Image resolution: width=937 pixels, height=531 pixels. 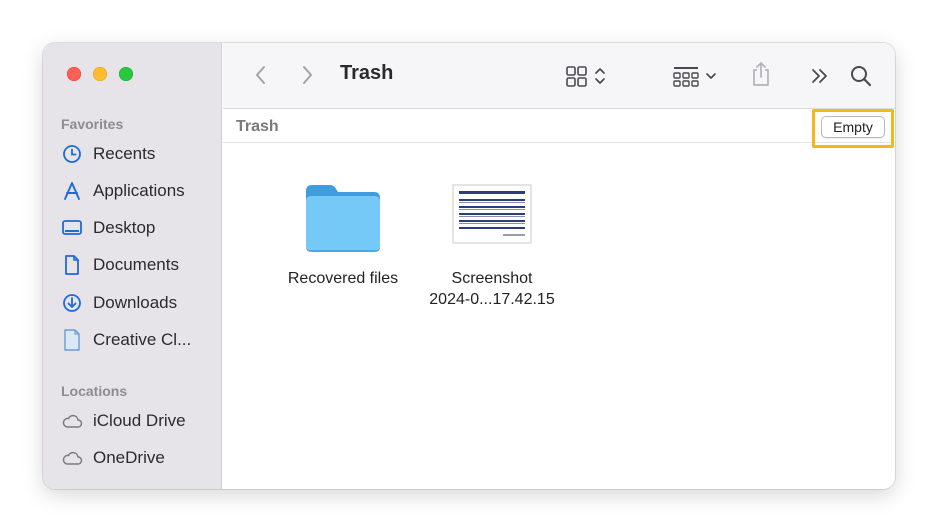 I want to click on image-thumbnail-icon, so click(x=492, y=214).